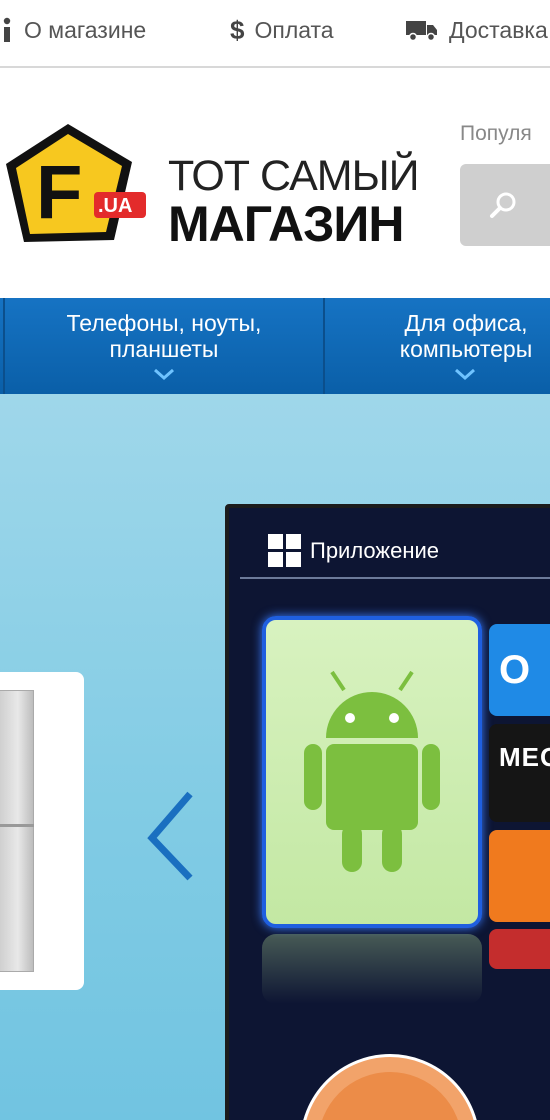 The height and width of the screenshot is (1120, 550). Describe the element at coordinates (164, 349) in the screenshot. I see `nav-item-phones-line2: планшеты` at that location.